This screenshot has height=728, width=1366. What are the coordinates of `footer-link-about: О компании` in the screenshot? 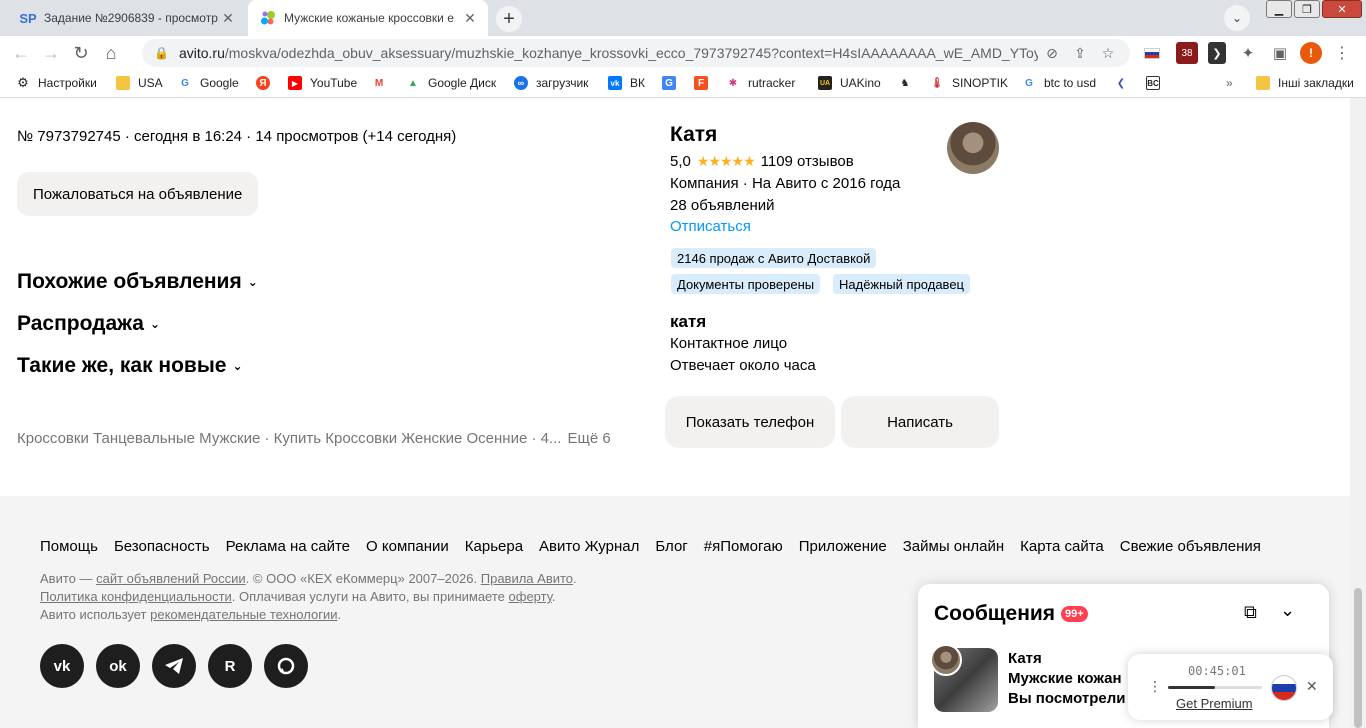 It's located at (407, 546).